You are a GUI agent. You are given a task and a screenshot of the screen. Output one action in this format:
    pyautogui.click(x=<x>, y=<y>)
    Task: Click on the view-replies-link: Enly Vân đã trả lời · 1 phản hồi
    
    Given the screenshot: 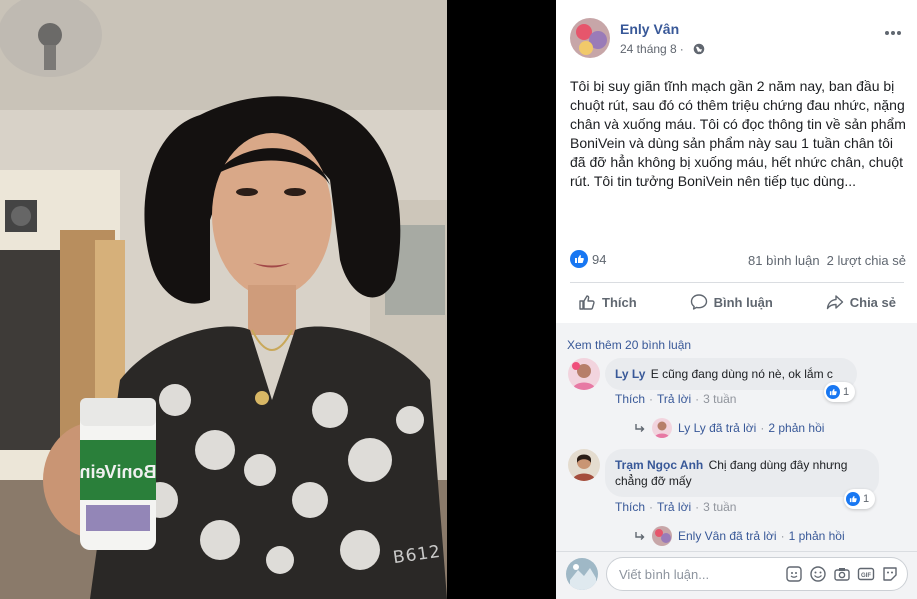 What is the action you would take?
    pyautogui.click(x=739, y=536)
    